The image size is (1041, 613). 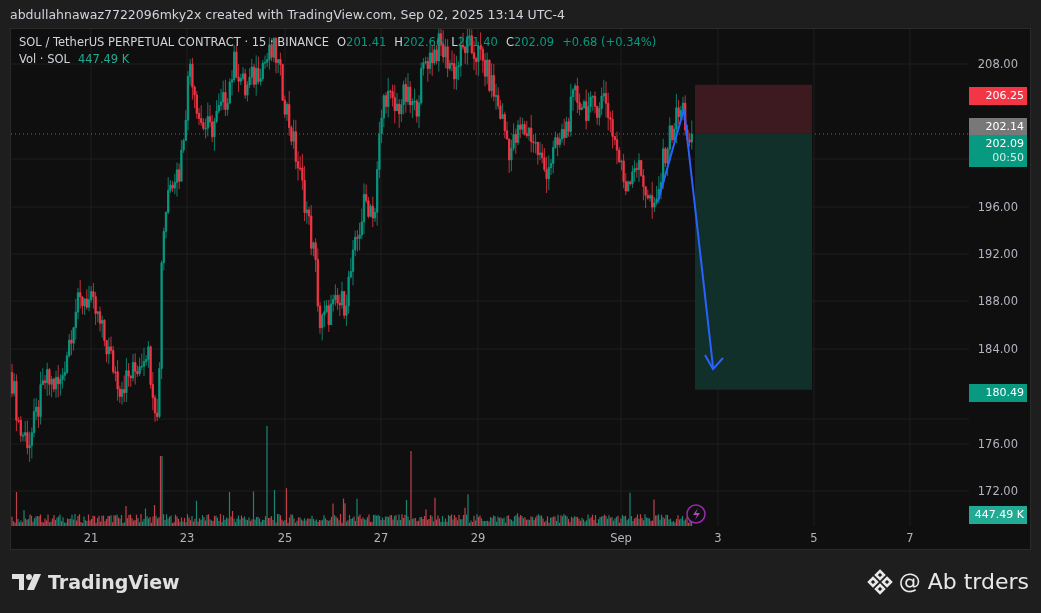 What do you see at coordinates (44, 59) in the screenshot?
I see `volume-label: Vol · SOL` at bounding box center [44, 59].